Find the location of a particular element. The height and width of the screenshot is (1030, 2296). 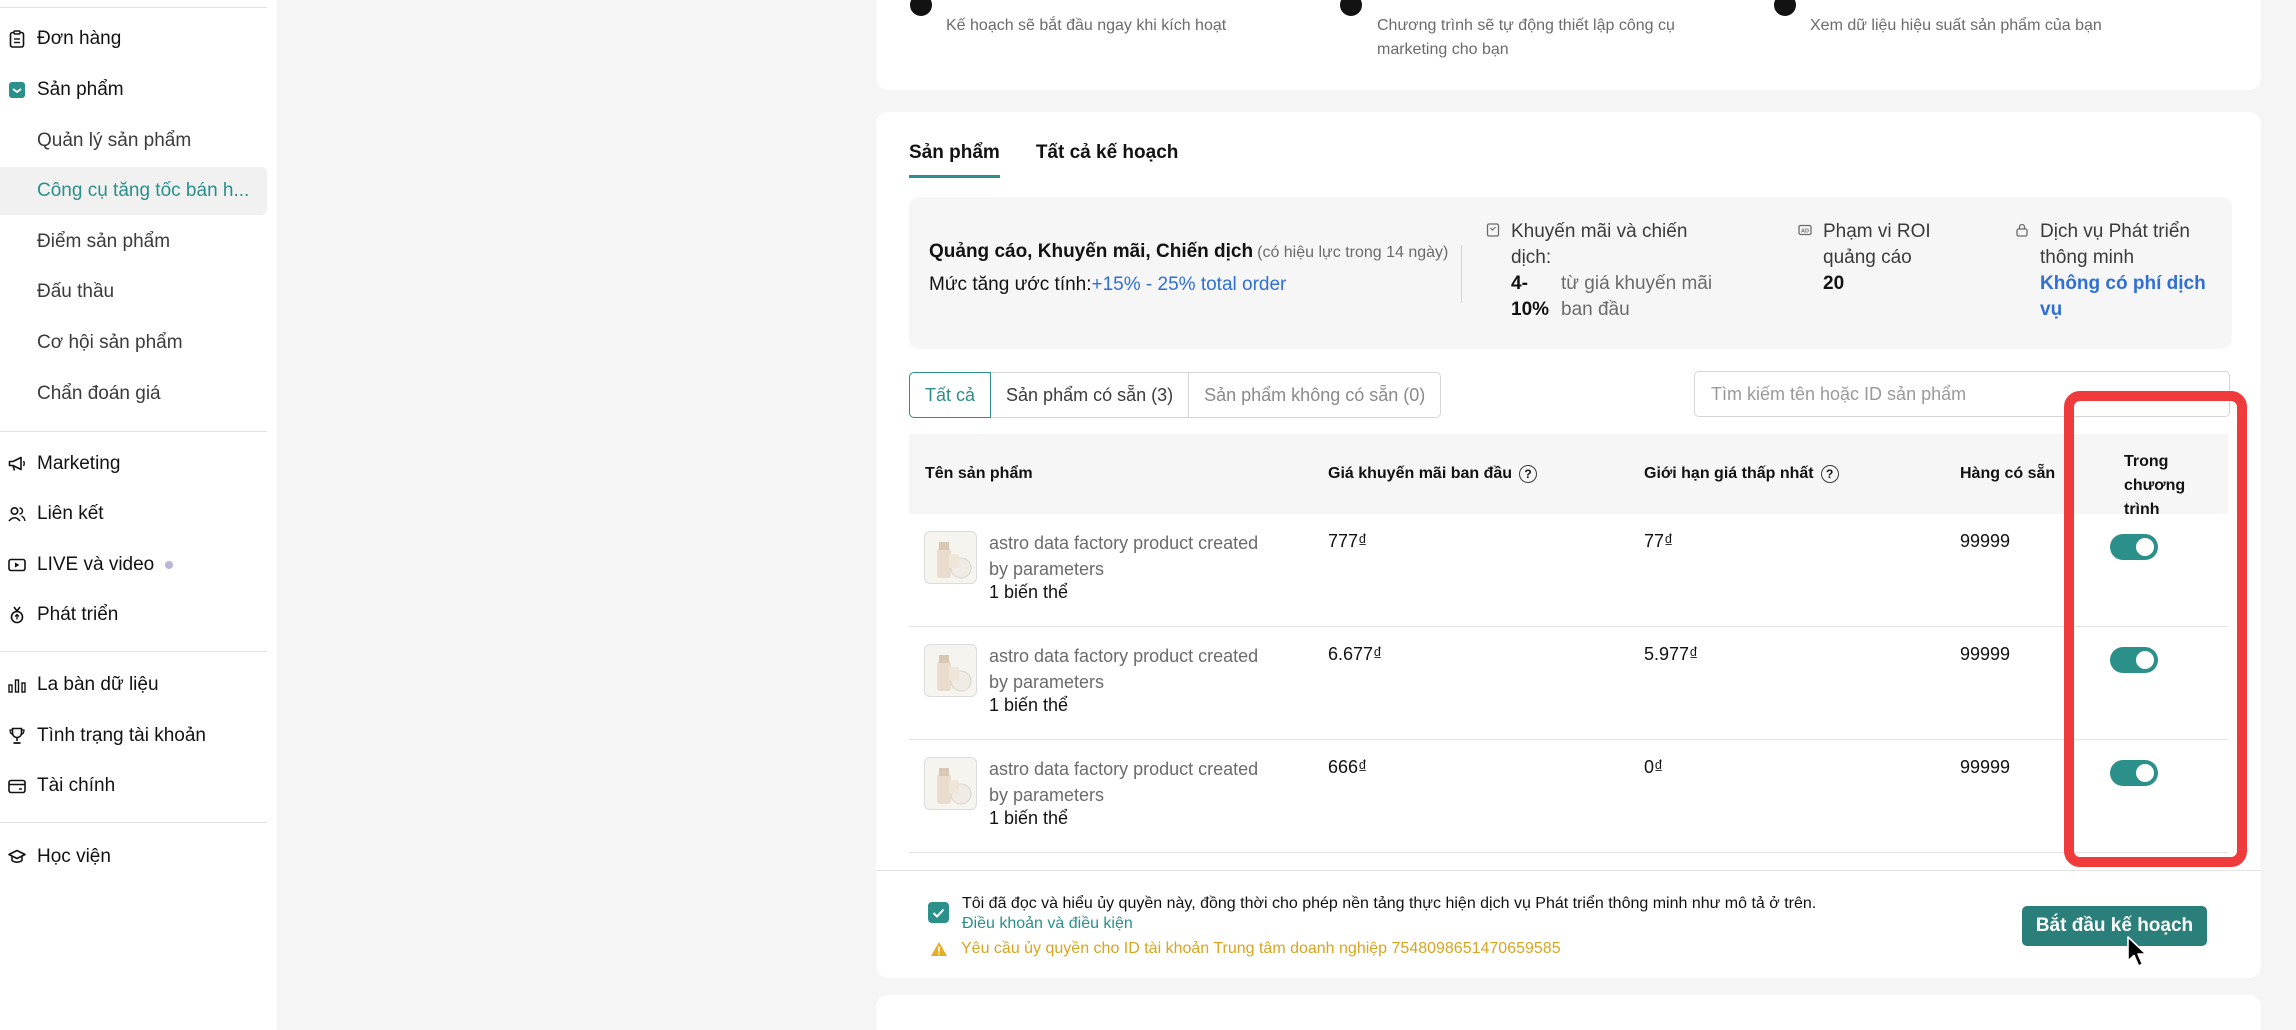

step-description: Kế hoạch sẽ bắt đầu ngay khi kích hoạt is located at coordinates (1086, 25).